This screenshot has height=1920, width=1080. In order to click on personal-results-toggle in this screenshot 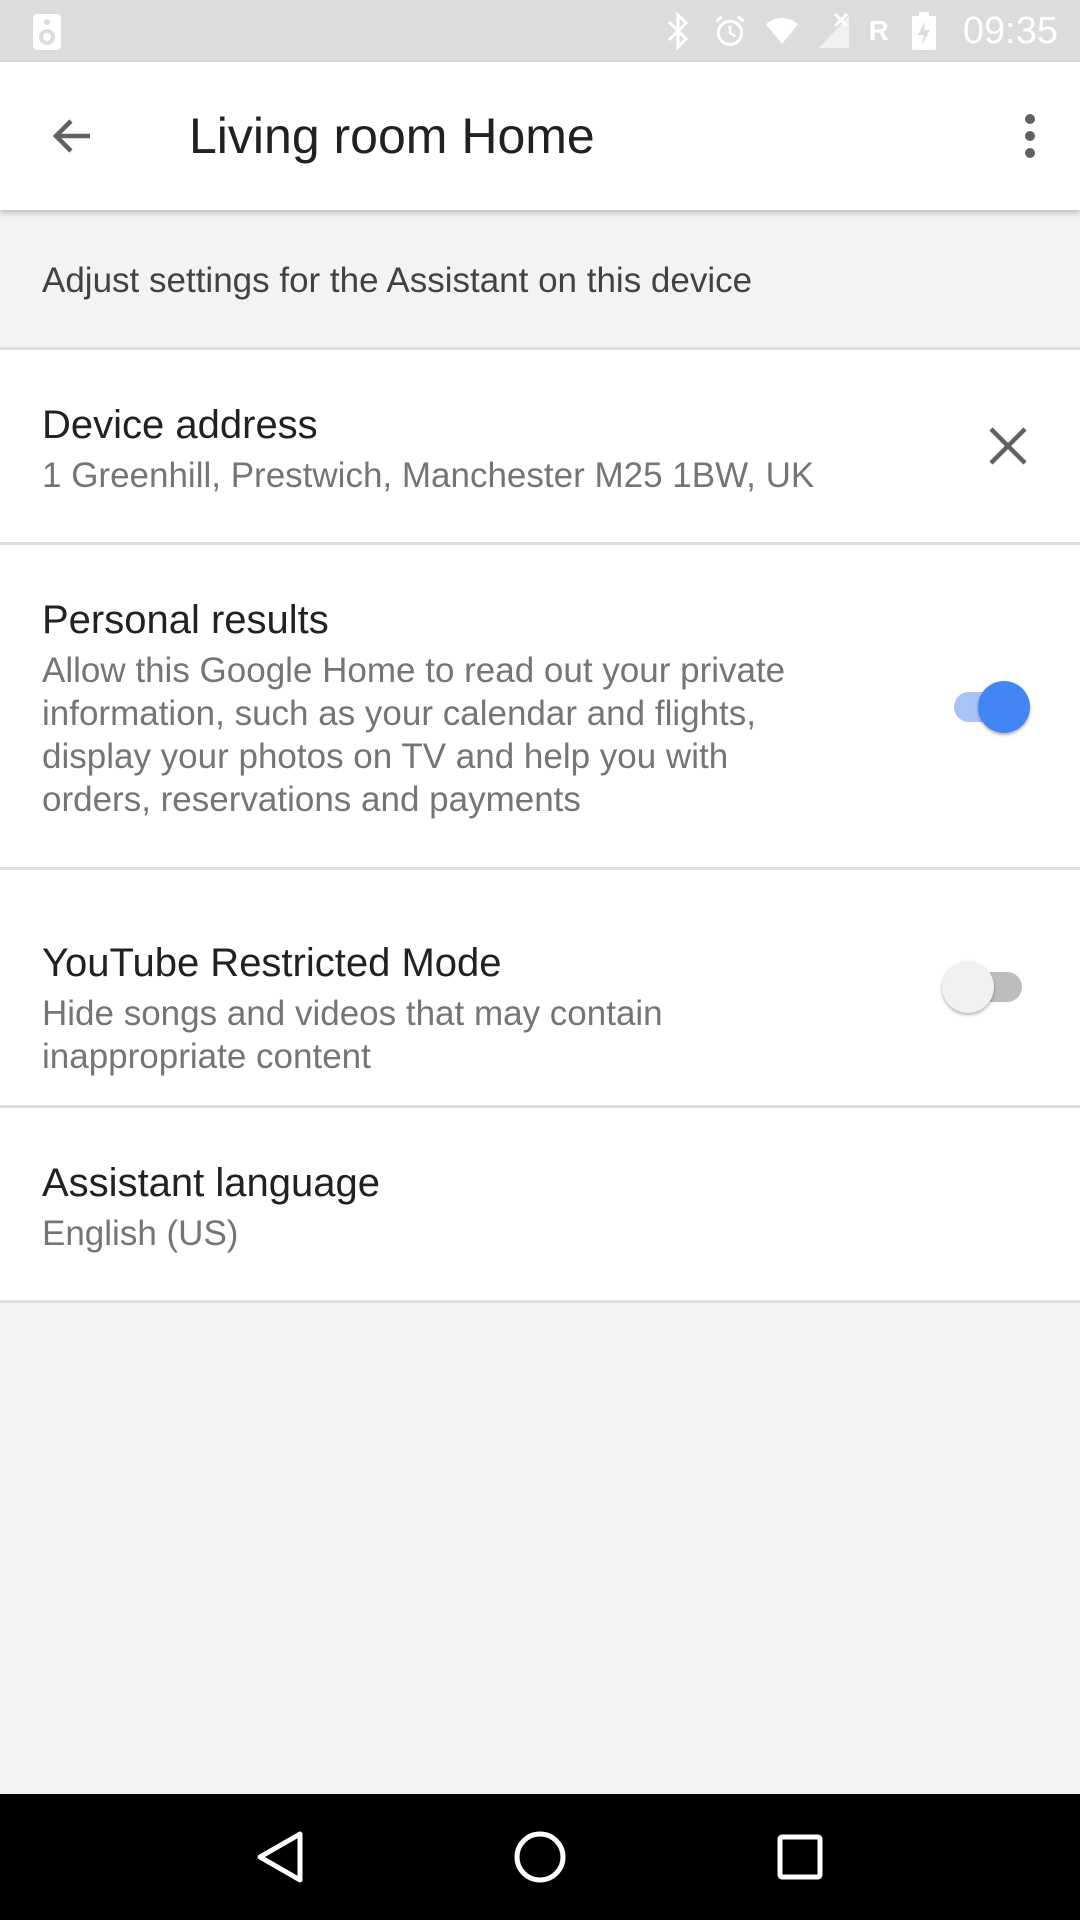, I will do `click(986, 707)`.